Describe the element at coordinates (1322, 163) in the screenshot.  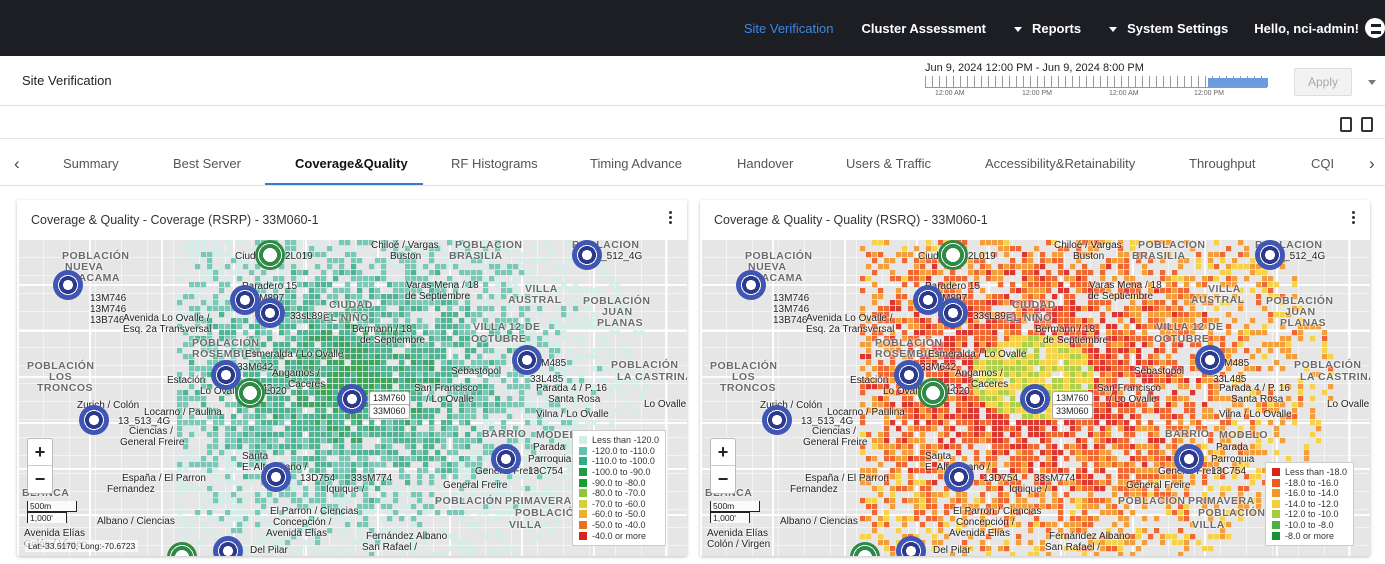
I see `tab-cqi: CQI` at that location.